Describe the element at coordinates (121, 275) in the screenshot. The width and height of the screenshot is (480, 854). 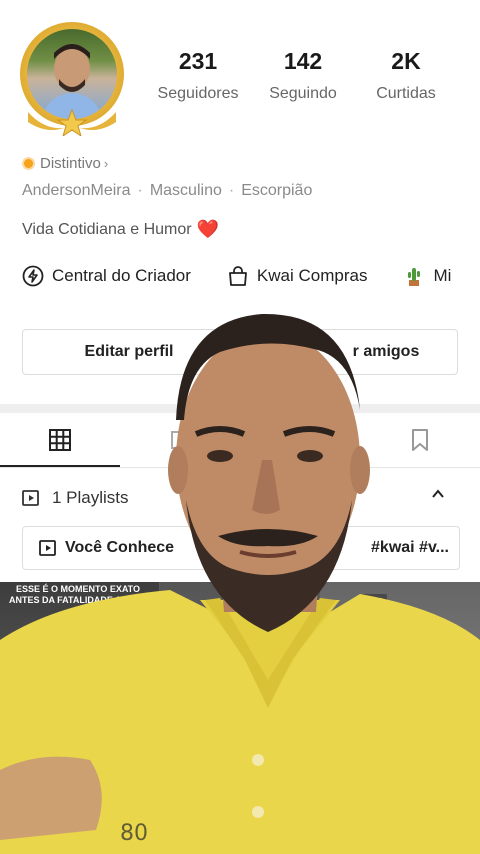
I see `creator-center-label: Central do Criador` at that location.